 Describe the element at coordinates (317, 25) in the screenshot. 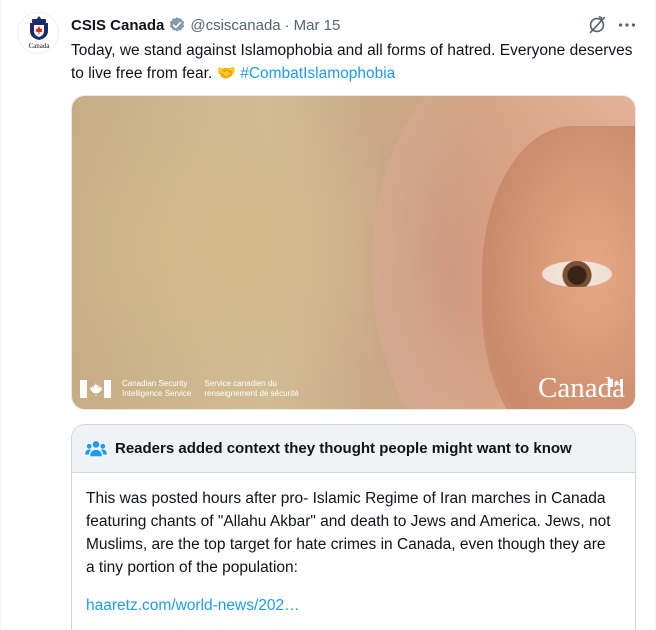

I see `tweet-date: Mar 15` at that location.